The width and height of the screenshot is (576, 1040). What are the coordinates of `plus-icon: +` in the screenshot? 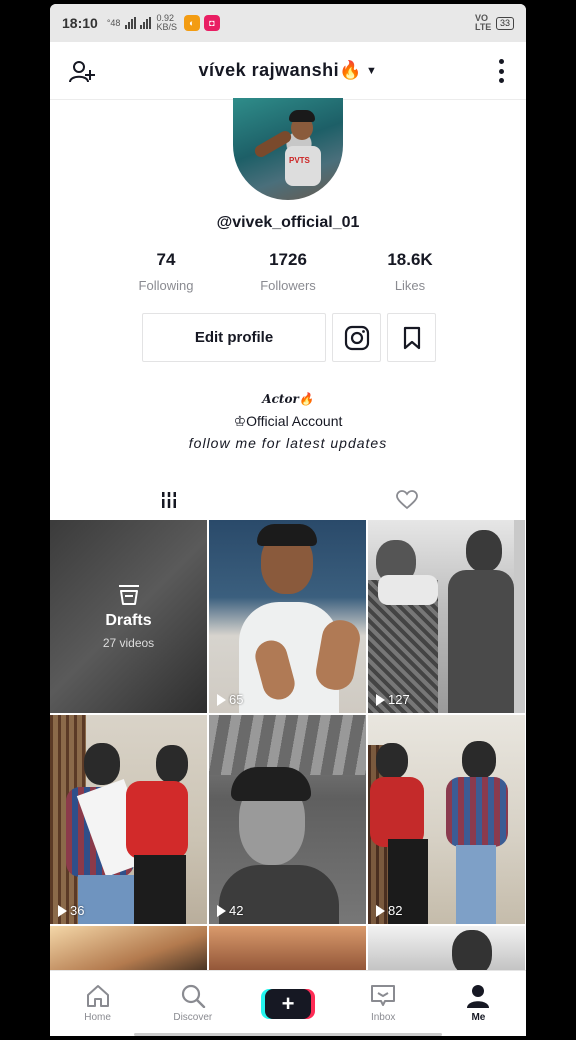 It's located at (288, 1003).